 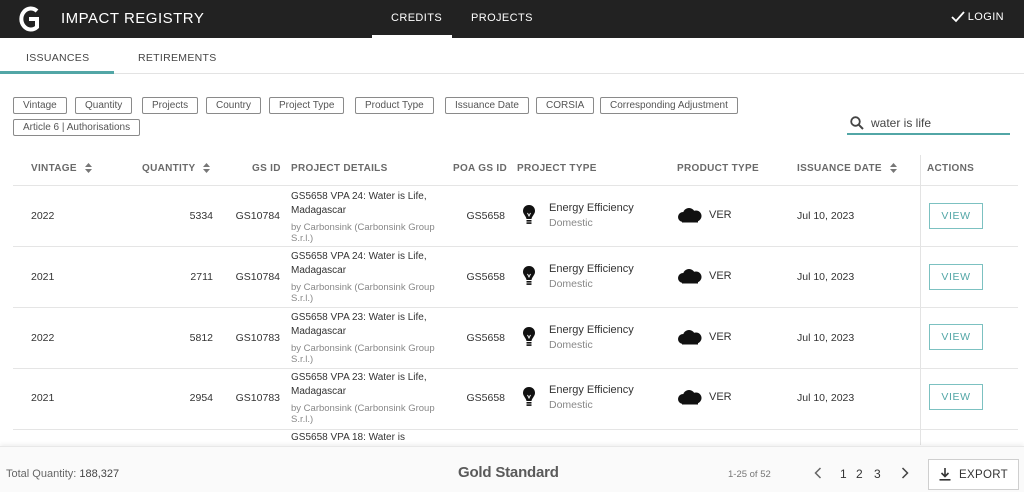 What do you see at coordinates (859, 474) in the screenshot?
I see `page-2-button: 2` at bounding box center [859, 474].